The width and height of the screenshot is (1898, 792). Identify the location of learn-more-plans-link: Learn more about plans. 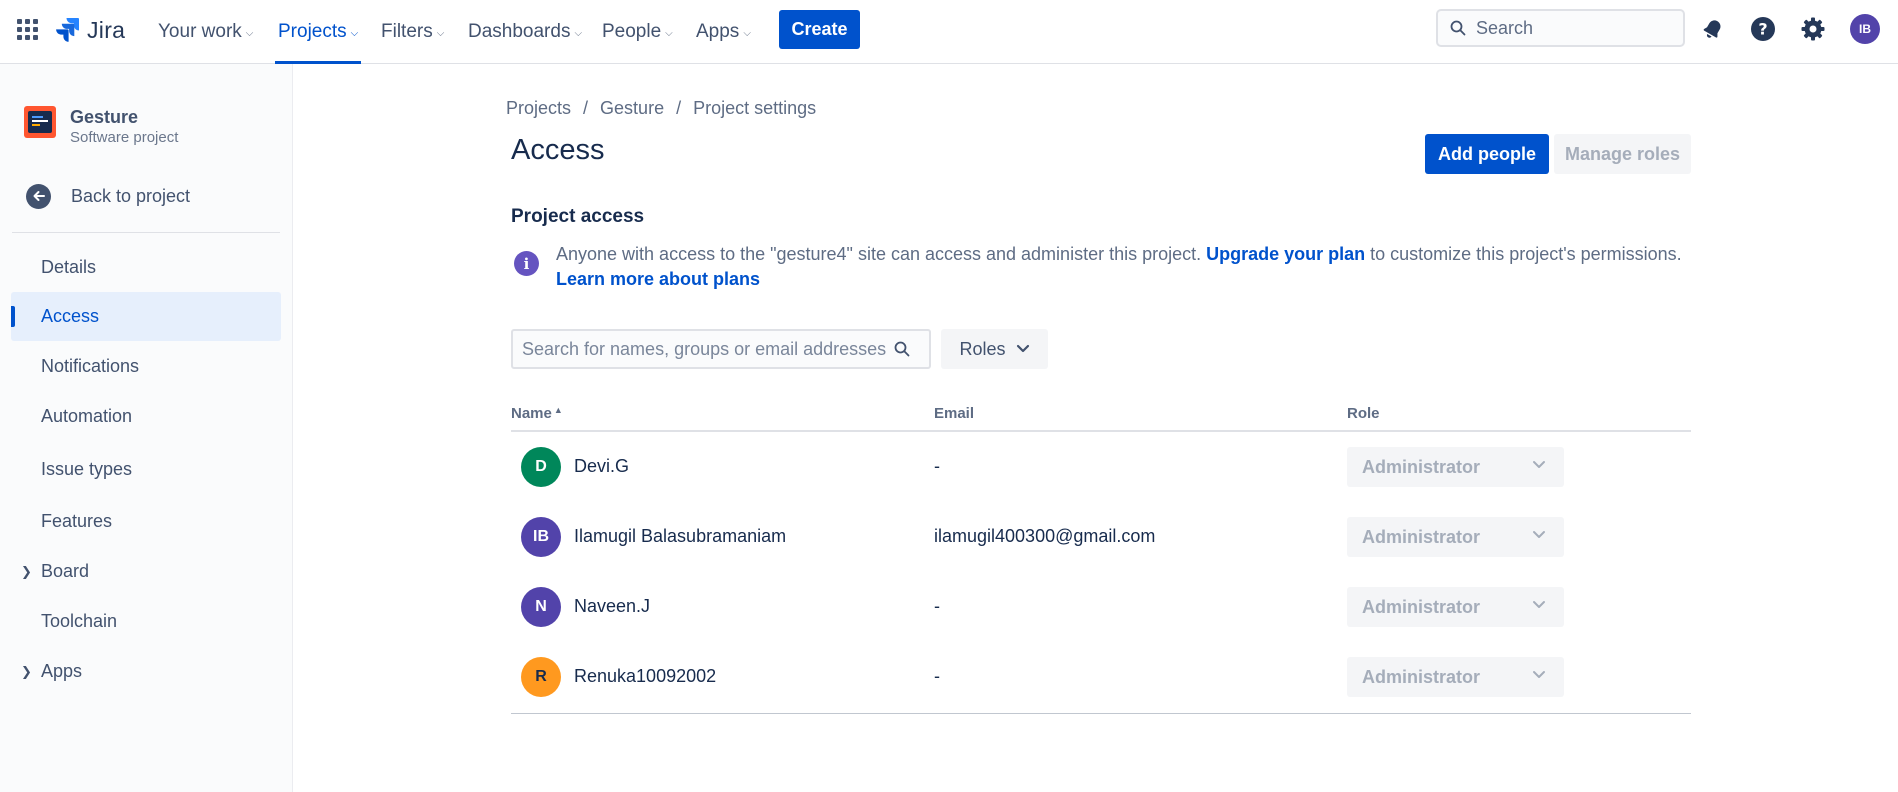
(658, 279).